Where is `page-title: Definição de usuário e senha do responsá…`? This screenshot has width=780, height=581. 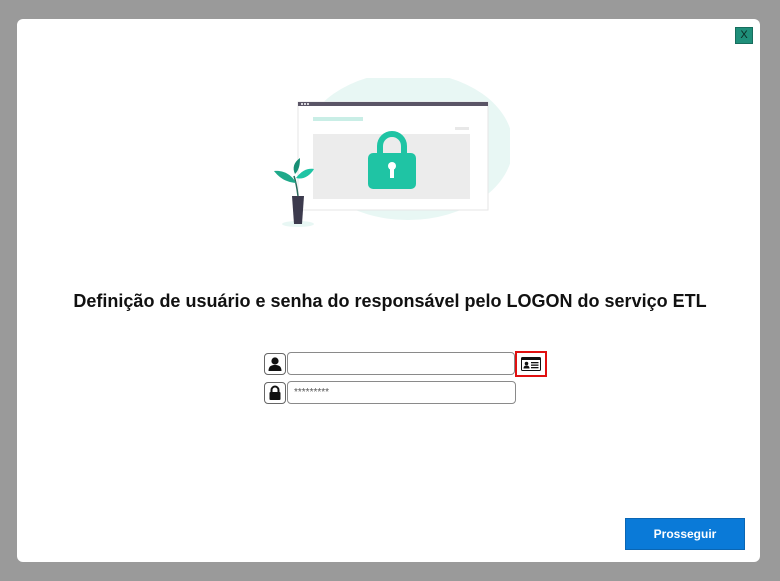 page-title: Definição de usuário e senha do responsá… is located at coordinates (390, 301).